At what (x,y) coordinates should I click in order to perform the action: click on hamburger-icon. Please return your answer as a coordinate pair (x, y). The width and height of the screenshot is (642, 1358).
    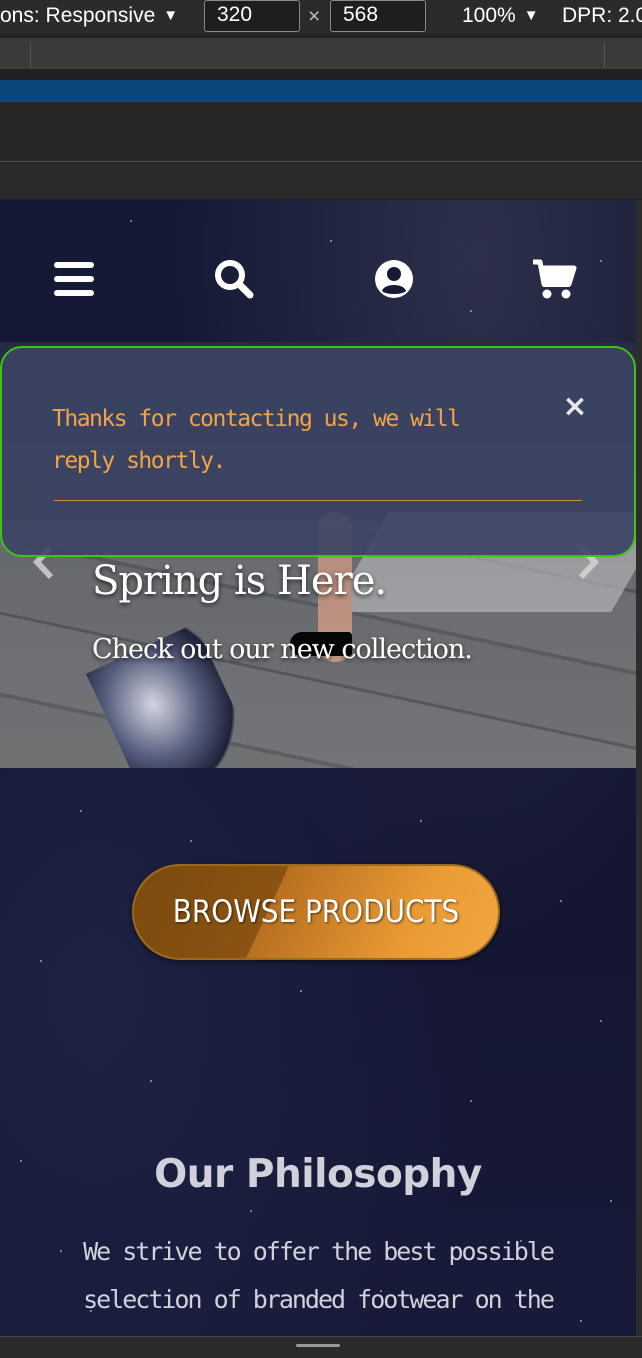
    Looking at the image, I should click on (74, 279).